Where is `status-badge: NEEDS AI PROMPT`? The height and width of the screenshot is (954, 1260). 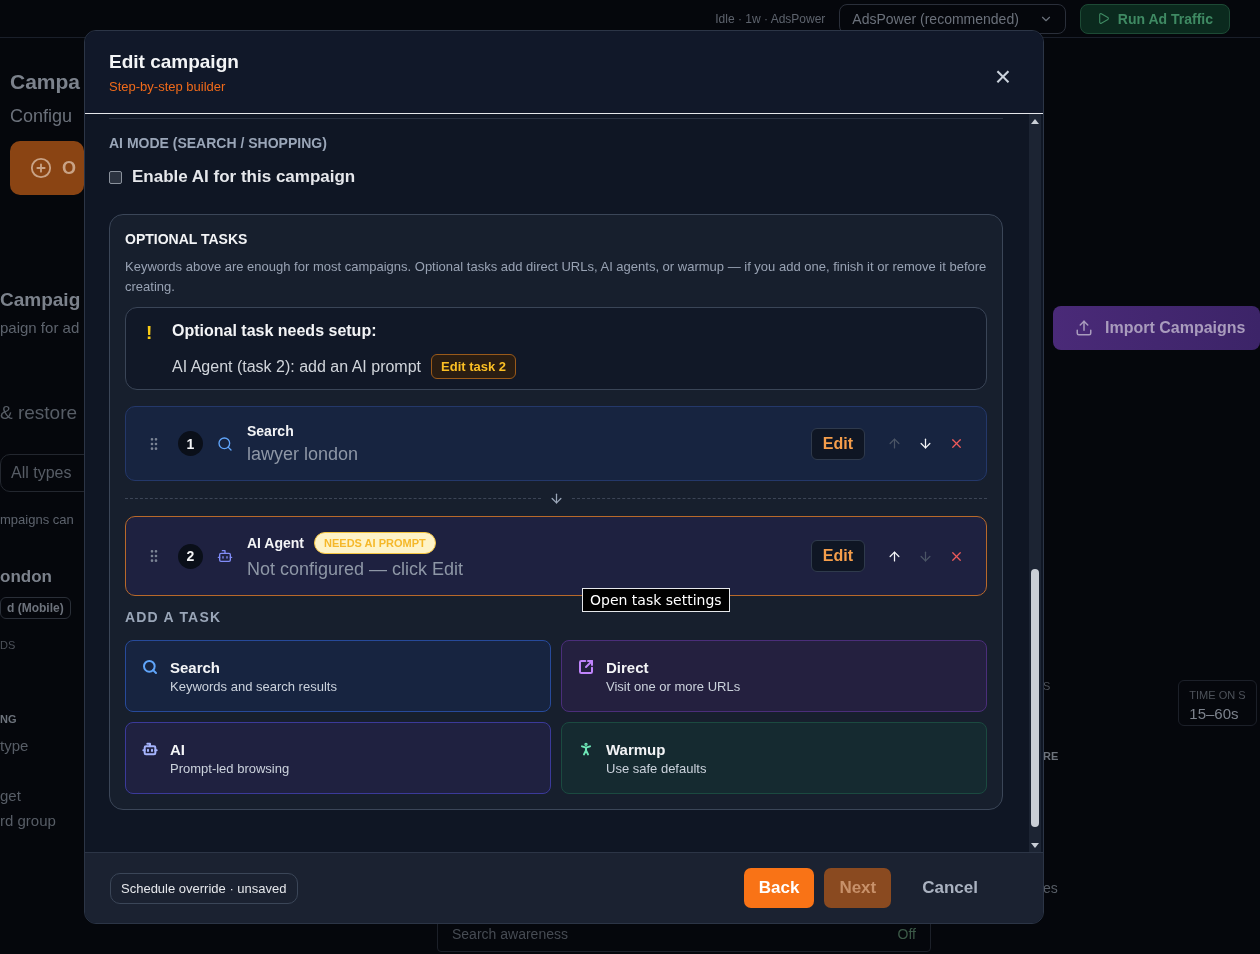
status-badge: NEEDS AI PROMPT is located at coordinates (375, 543).